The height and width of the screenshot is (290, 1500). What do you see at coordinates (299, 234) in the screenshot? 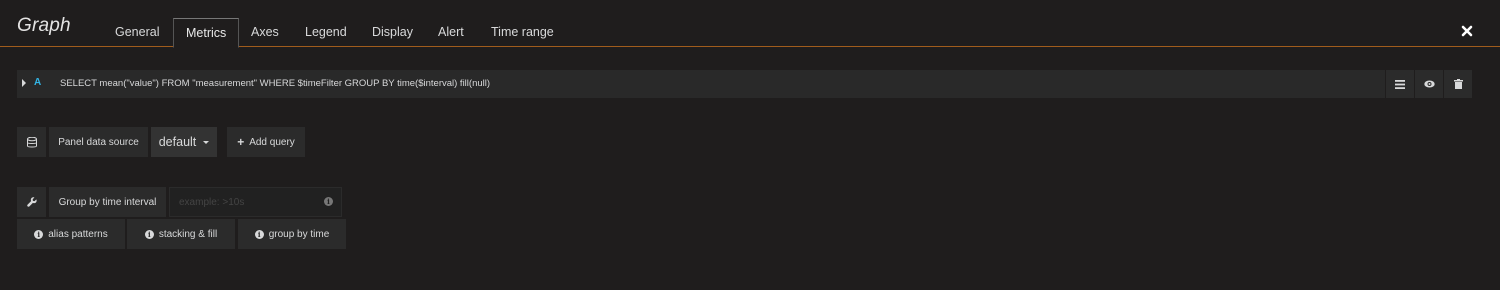
I see `group-by-time-help-label: group by time` at bounding box center [299, 234].